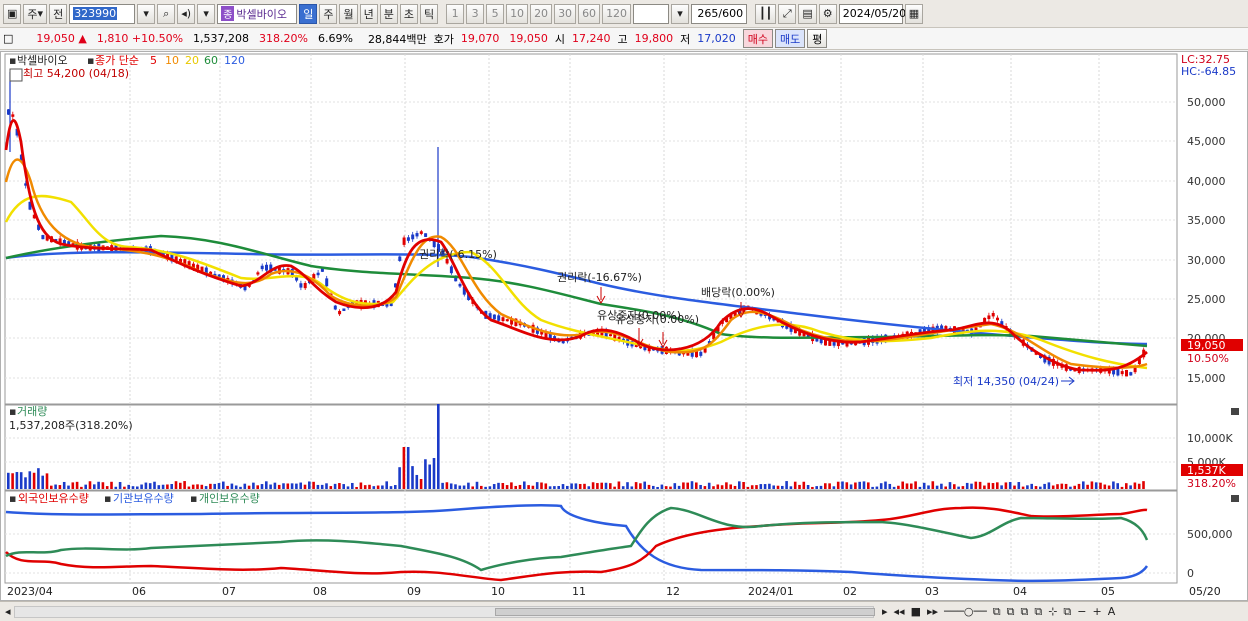  I want to click on font-size-icon: A, so click(1112, 612).